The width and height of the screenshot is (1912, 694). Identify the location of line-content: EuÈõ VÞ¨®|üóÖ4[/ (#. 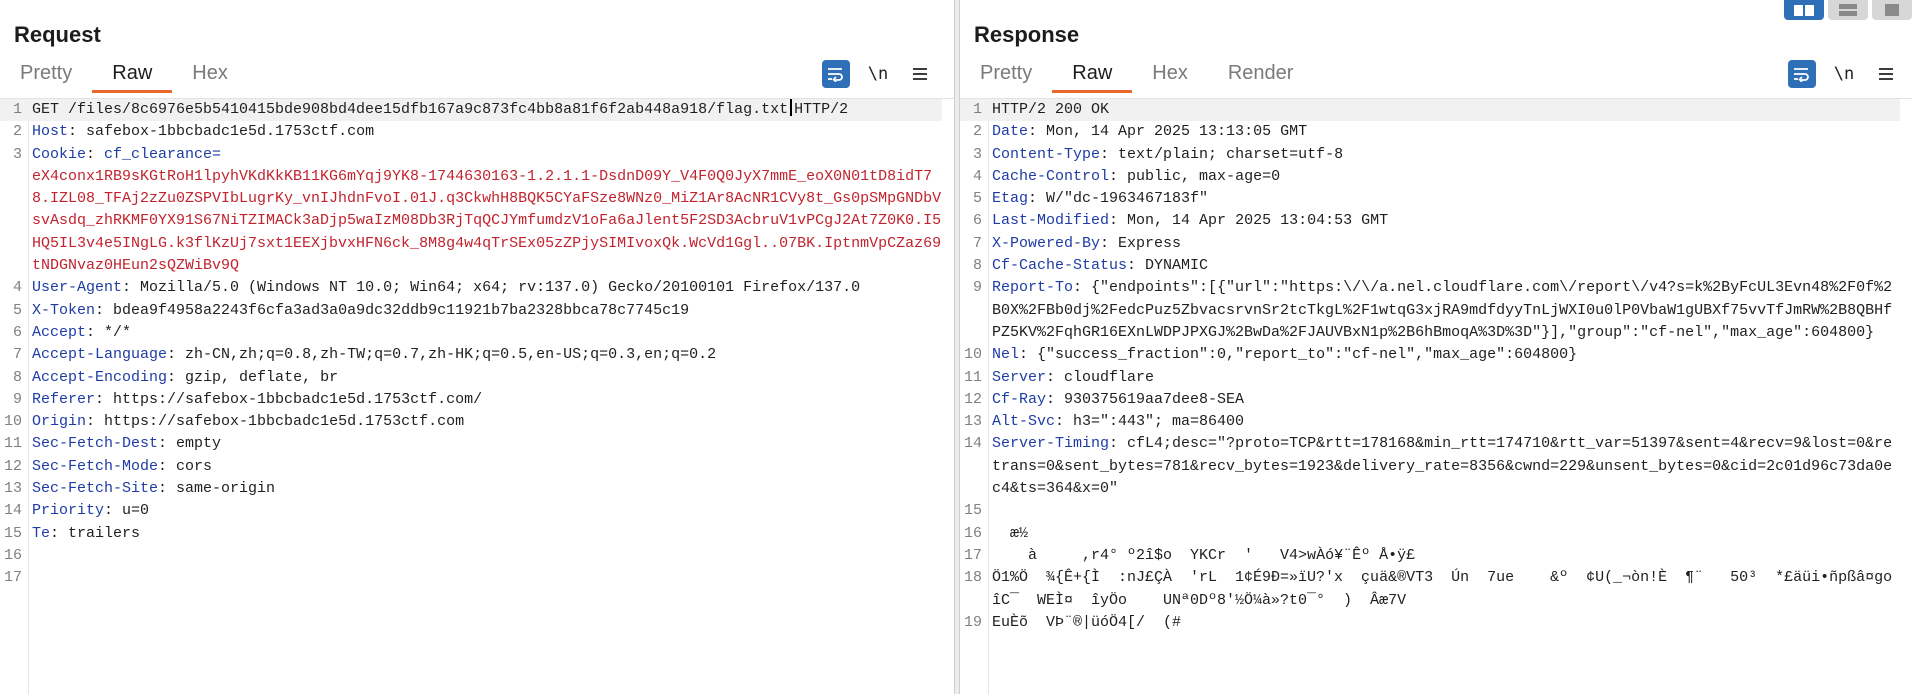
(1446, 623).